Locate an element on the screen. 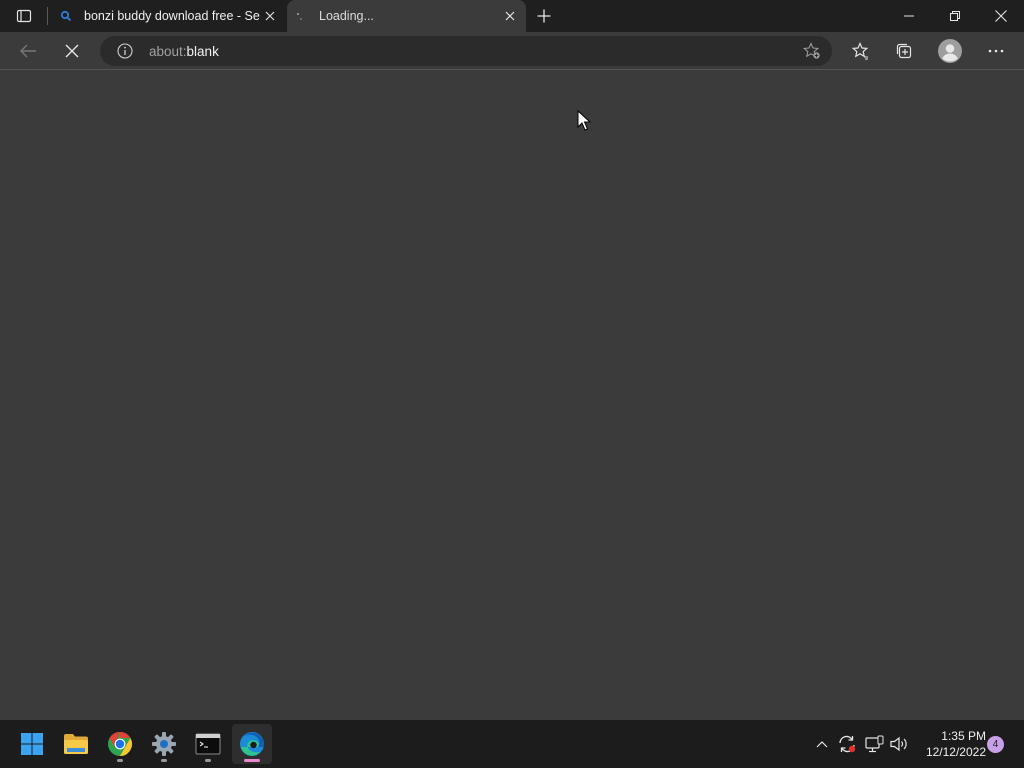 The image size is (1024, 768). chrome-icon is located at coordinates (120, 744).